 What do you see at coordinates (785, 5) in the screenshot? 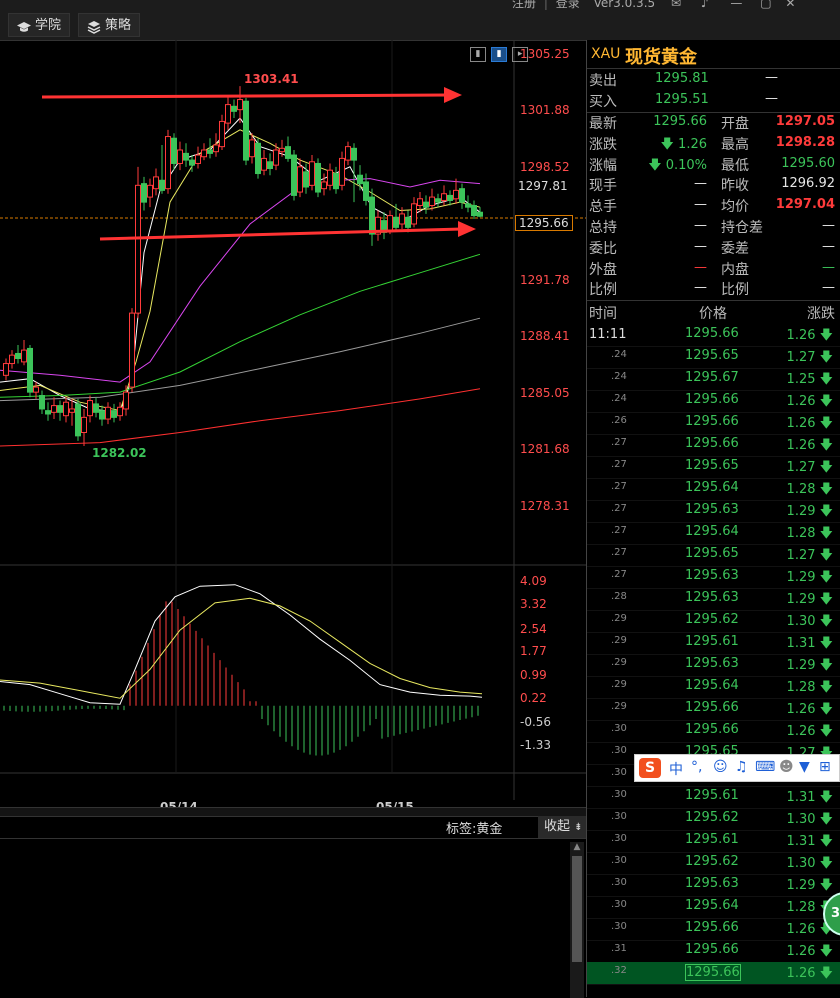
I see `close-icon: ✕` at bounding box center [785, 5].